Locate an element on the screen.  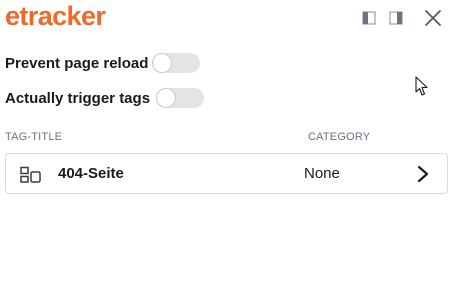
dock-right-icon is located at coordinates (396, 18).